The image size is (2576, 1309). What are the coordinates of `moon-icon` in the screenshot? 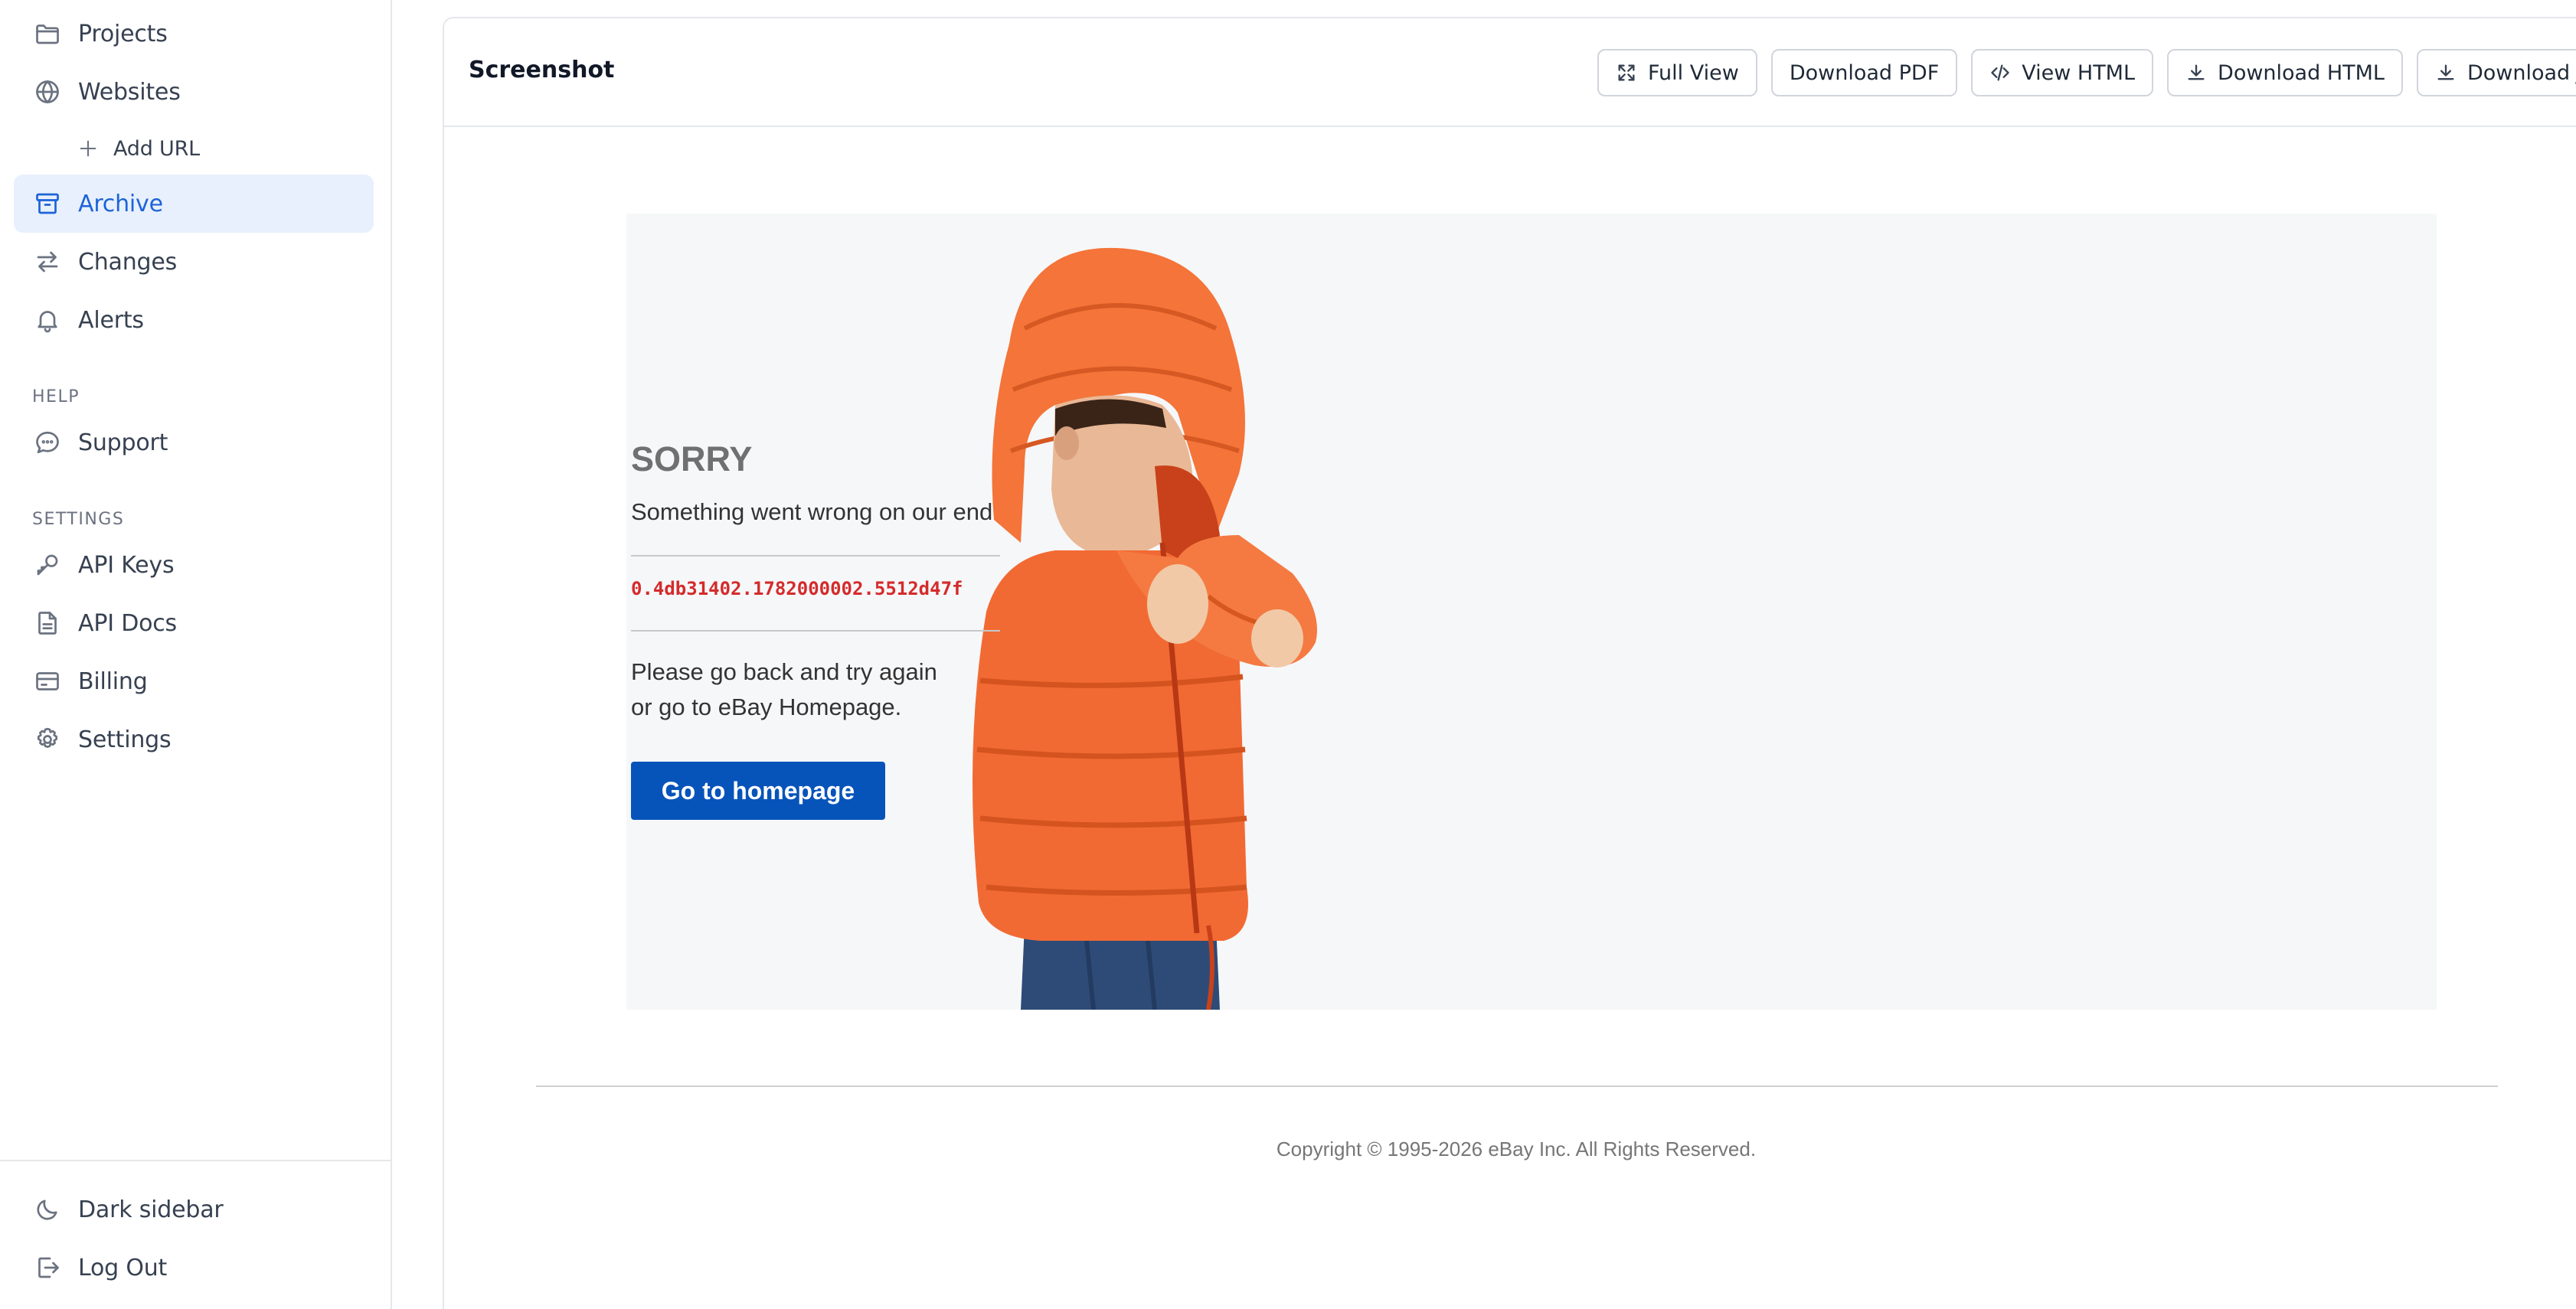 It's located at (47, 1209).